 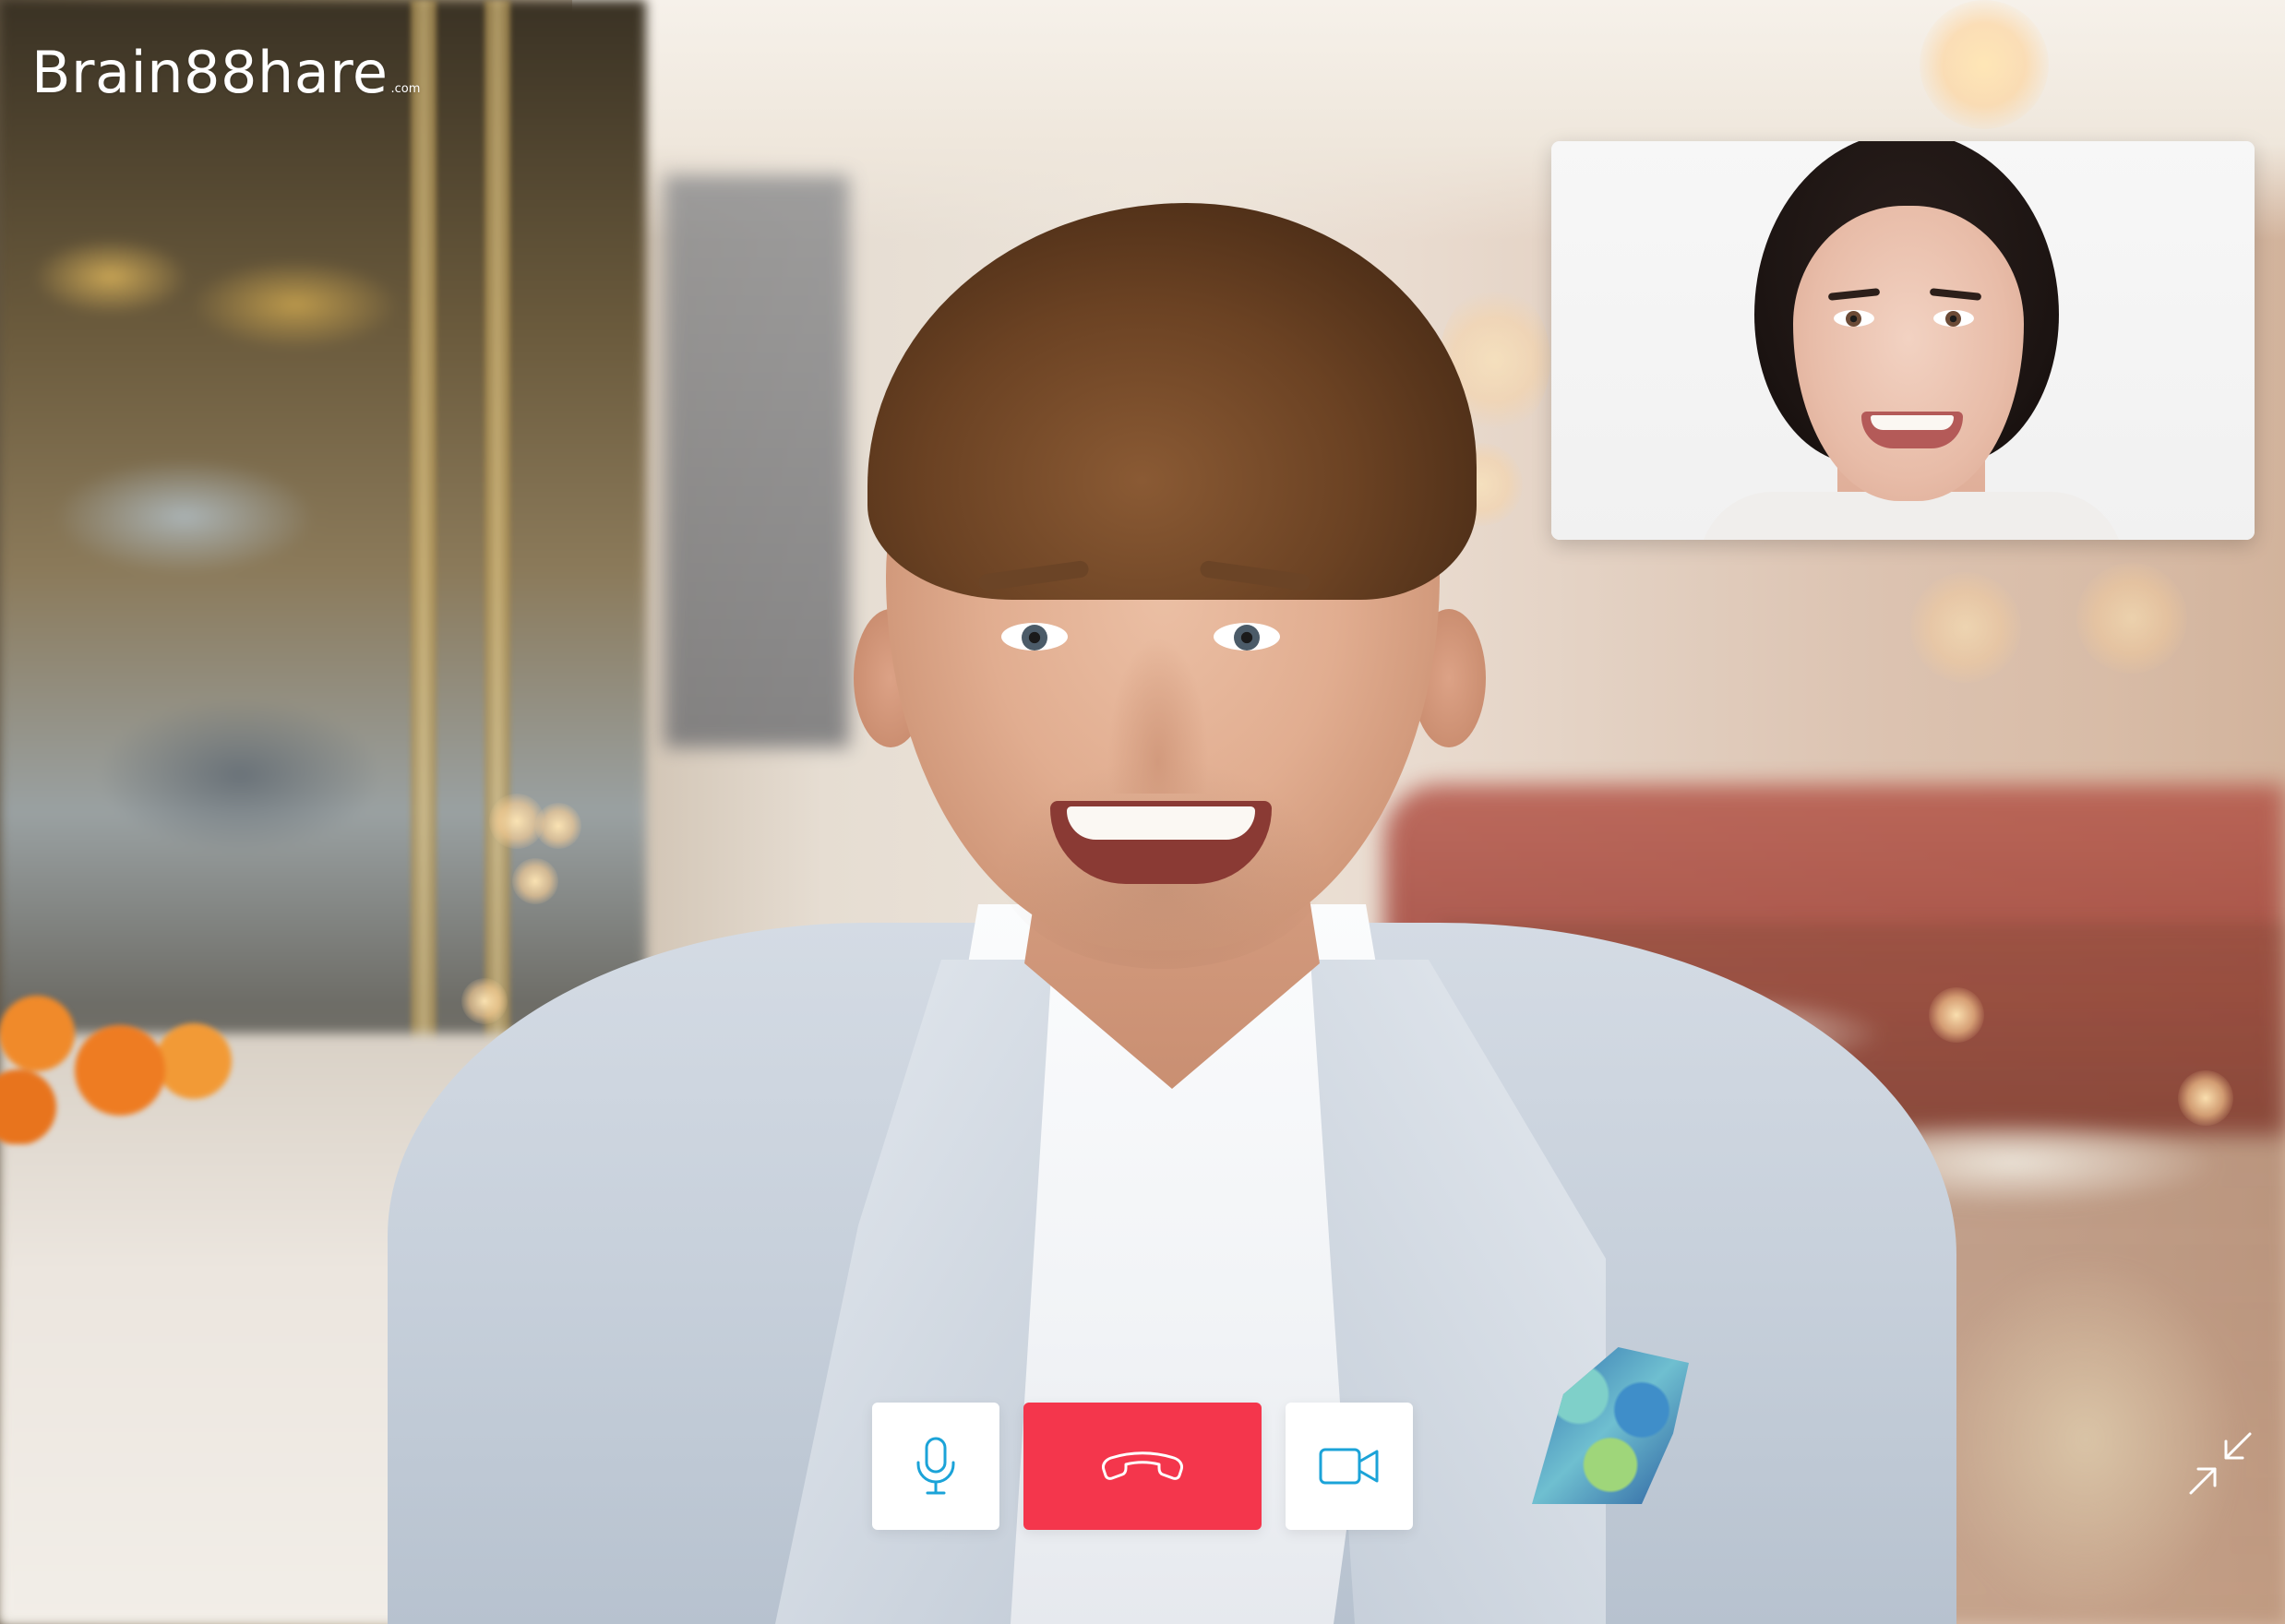 I want to click on phone-hangup-icon, so click(x=1142, y=1466).